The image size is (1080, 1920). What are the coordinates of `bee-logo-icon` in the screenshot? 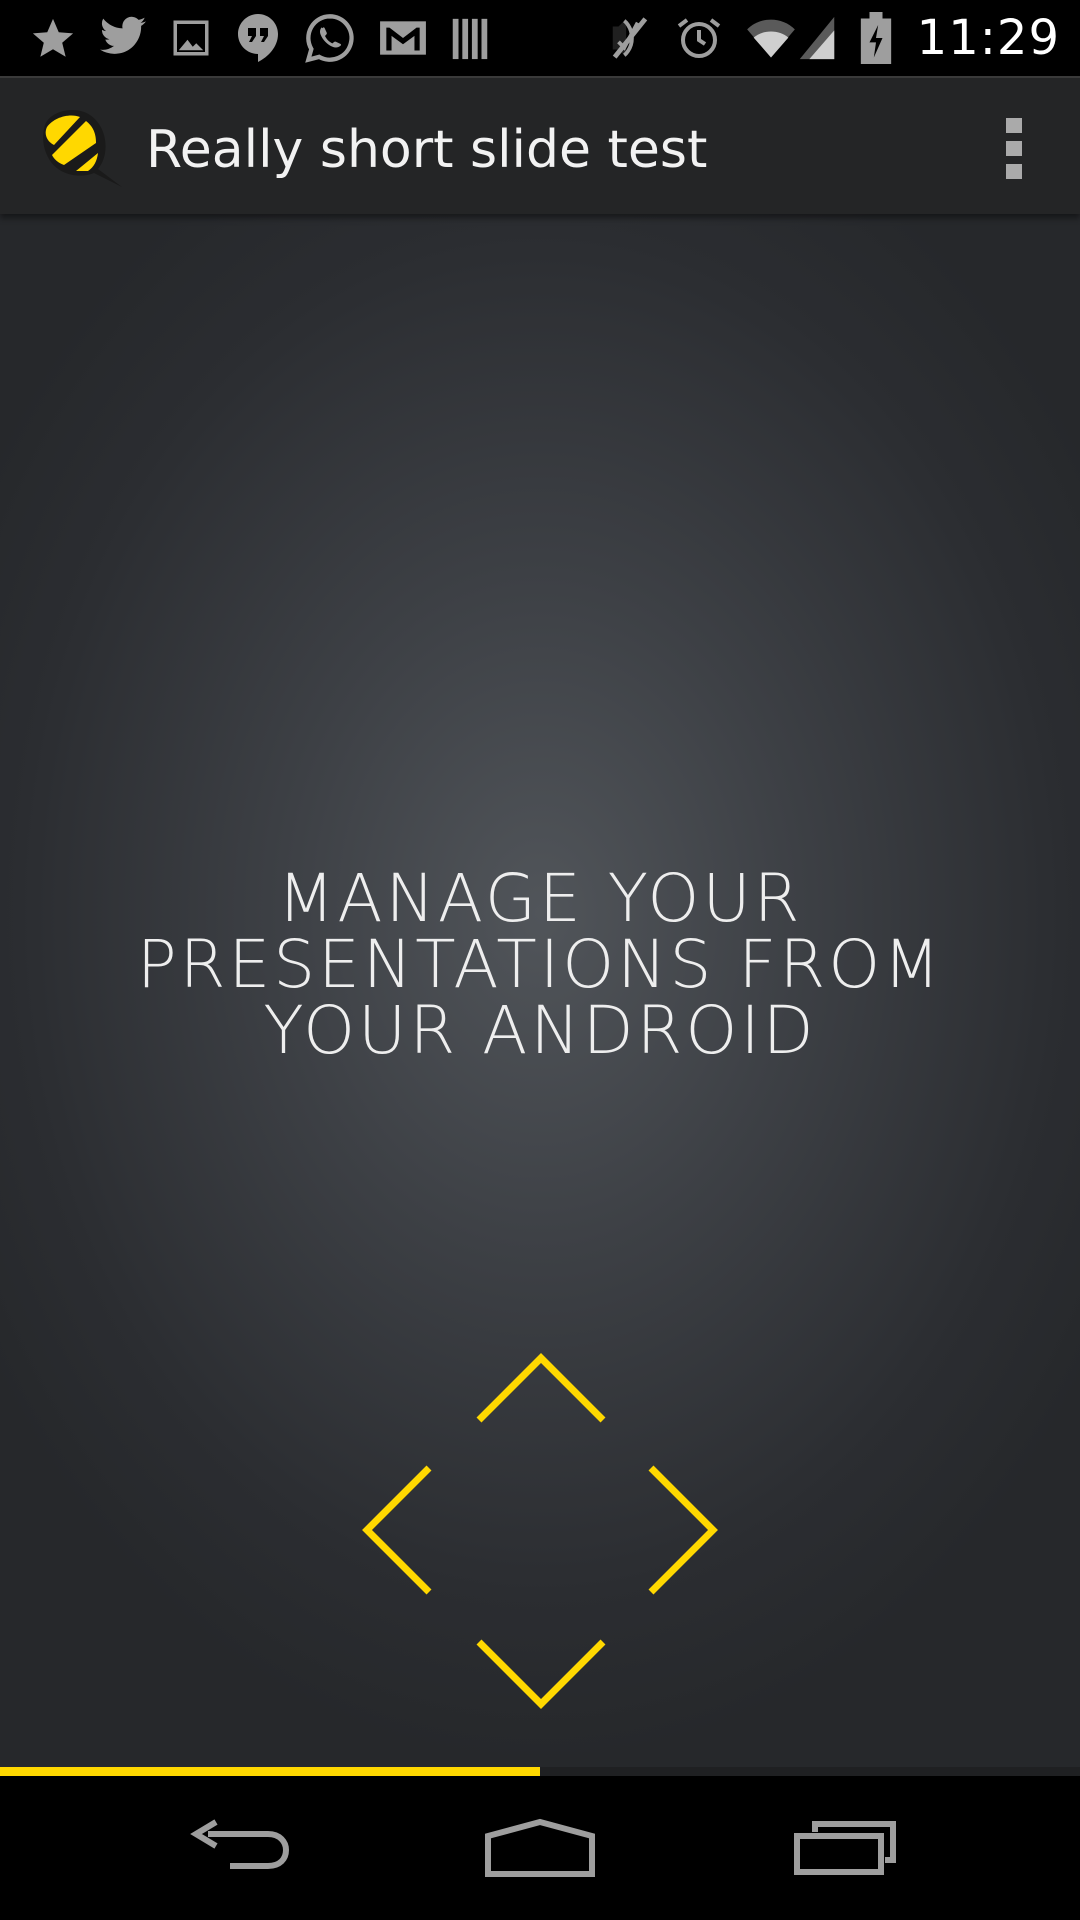 It's located at (83, 147).